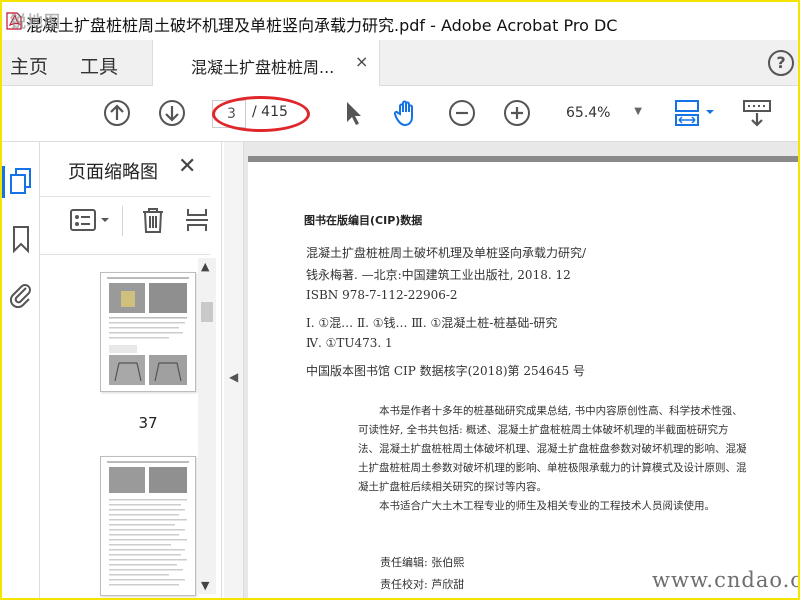 This screenshot has width=800, height=600. What do you see at coordinates (207, 426) in the screenshot?
I see `thumbnail-scrollbar: ▲ ▼` at bounding box center [207, 426].